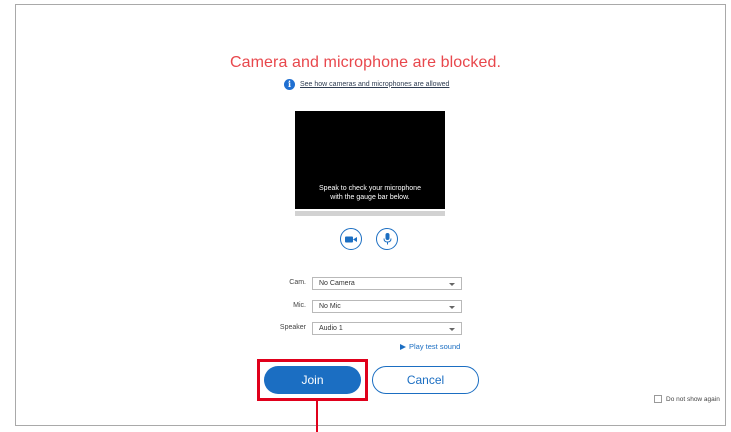 Image resolution: width=731 pixels, height=432 pixels. I want to click on join-button: Join, so click(312, 380).